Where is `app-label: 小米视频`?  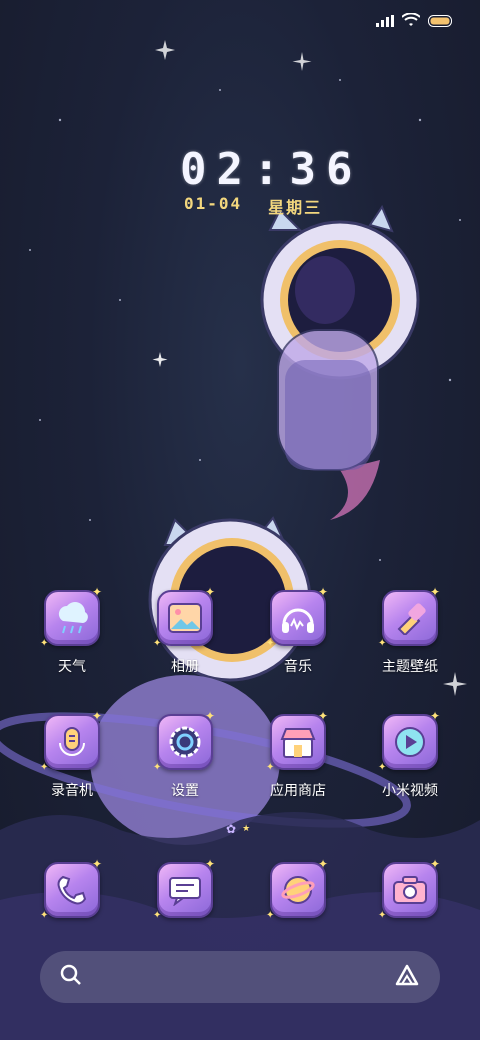
app-label: 小米视频 is located at coordinates (410, 791).